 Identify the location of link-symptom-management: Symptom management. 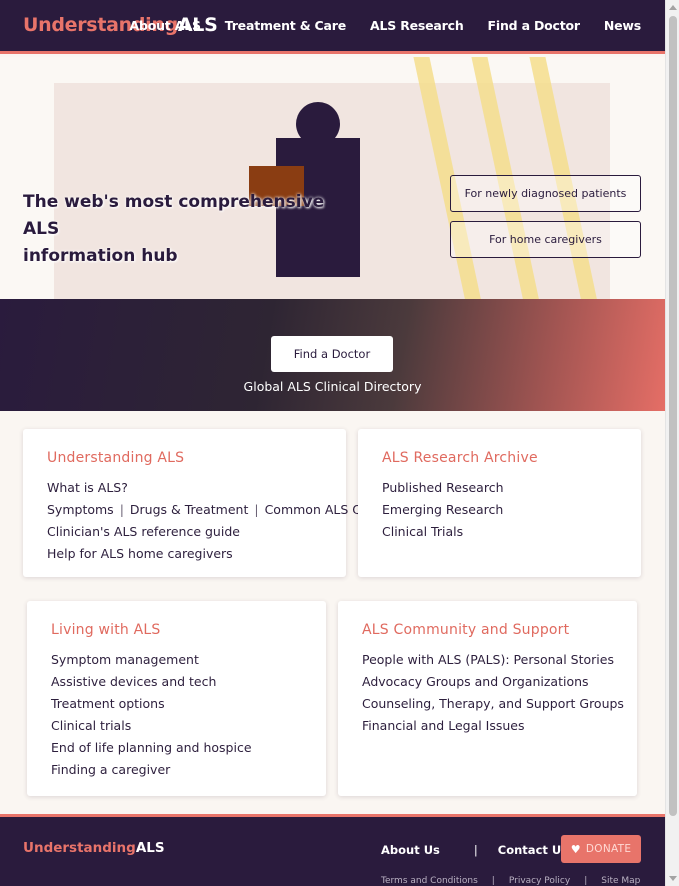
(151, 660).